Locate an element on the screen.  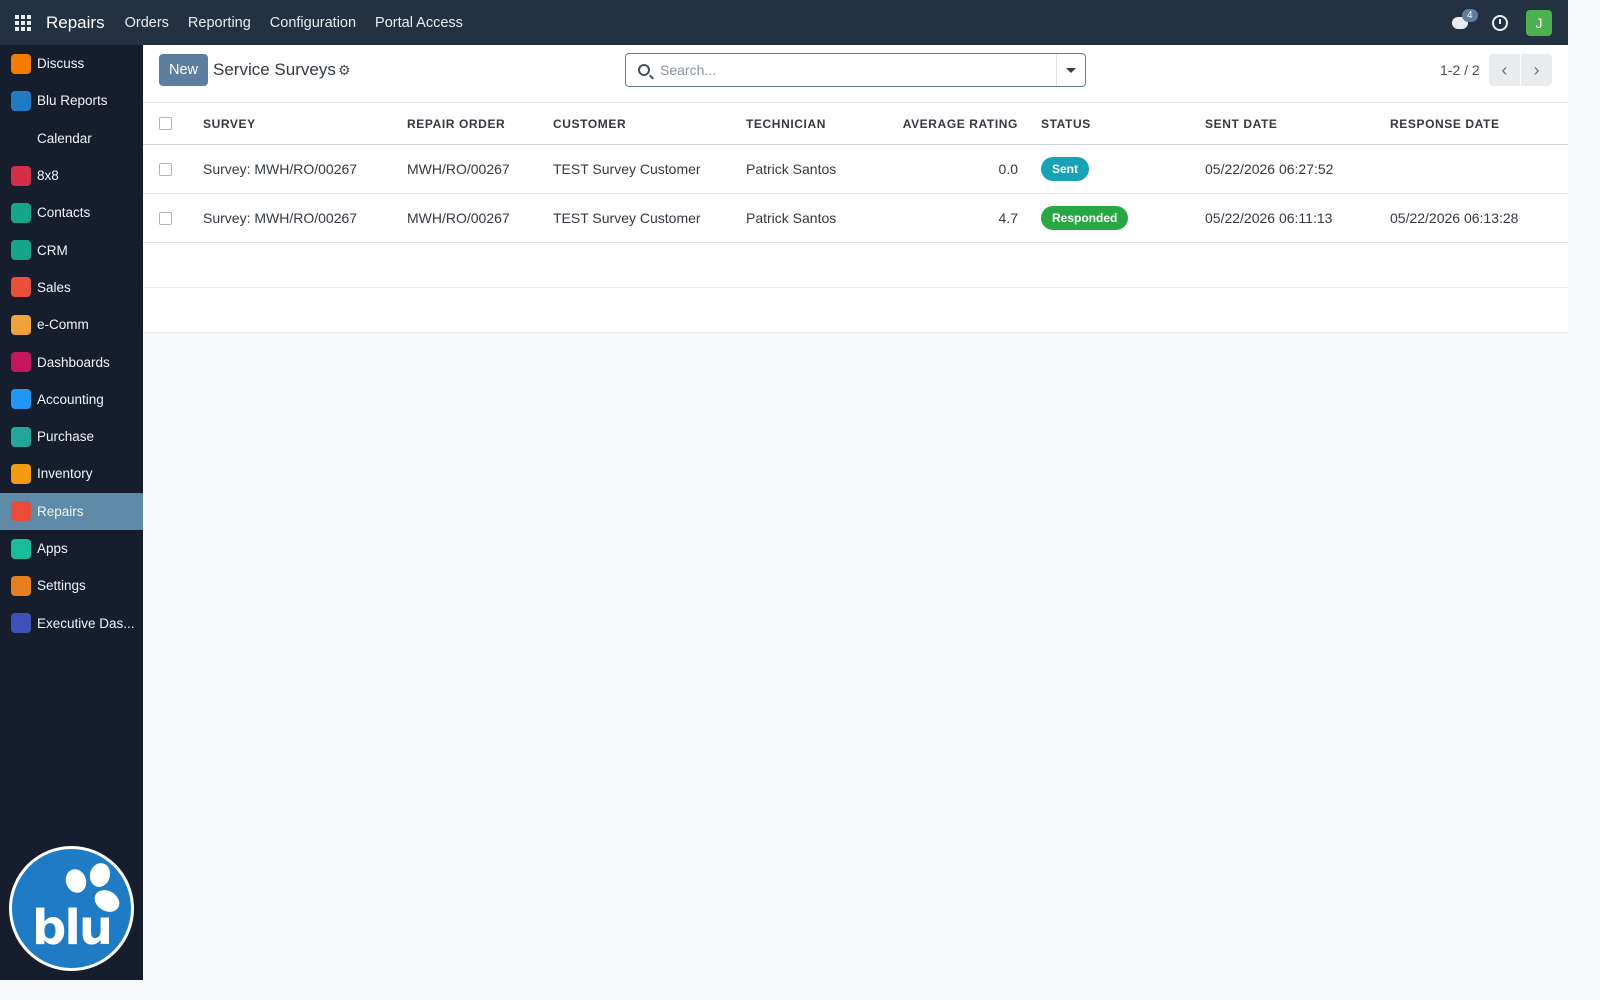
sidebar-item-blu-reports: Blu Reports is located at coordinates (71, 100).